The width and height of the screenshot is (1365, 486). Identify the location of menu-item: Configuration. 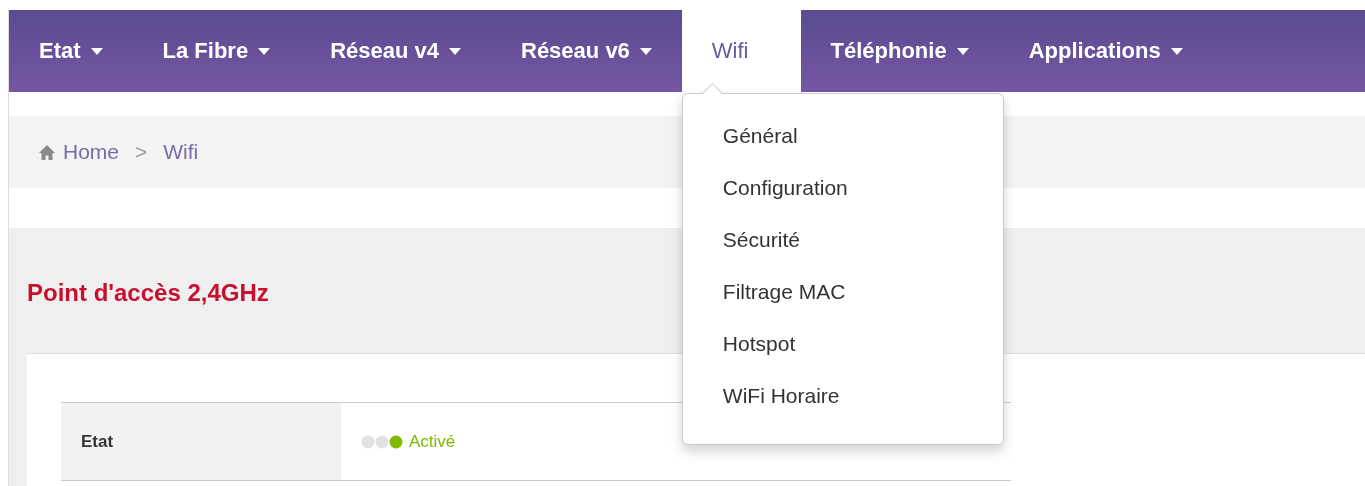
(842, 188).